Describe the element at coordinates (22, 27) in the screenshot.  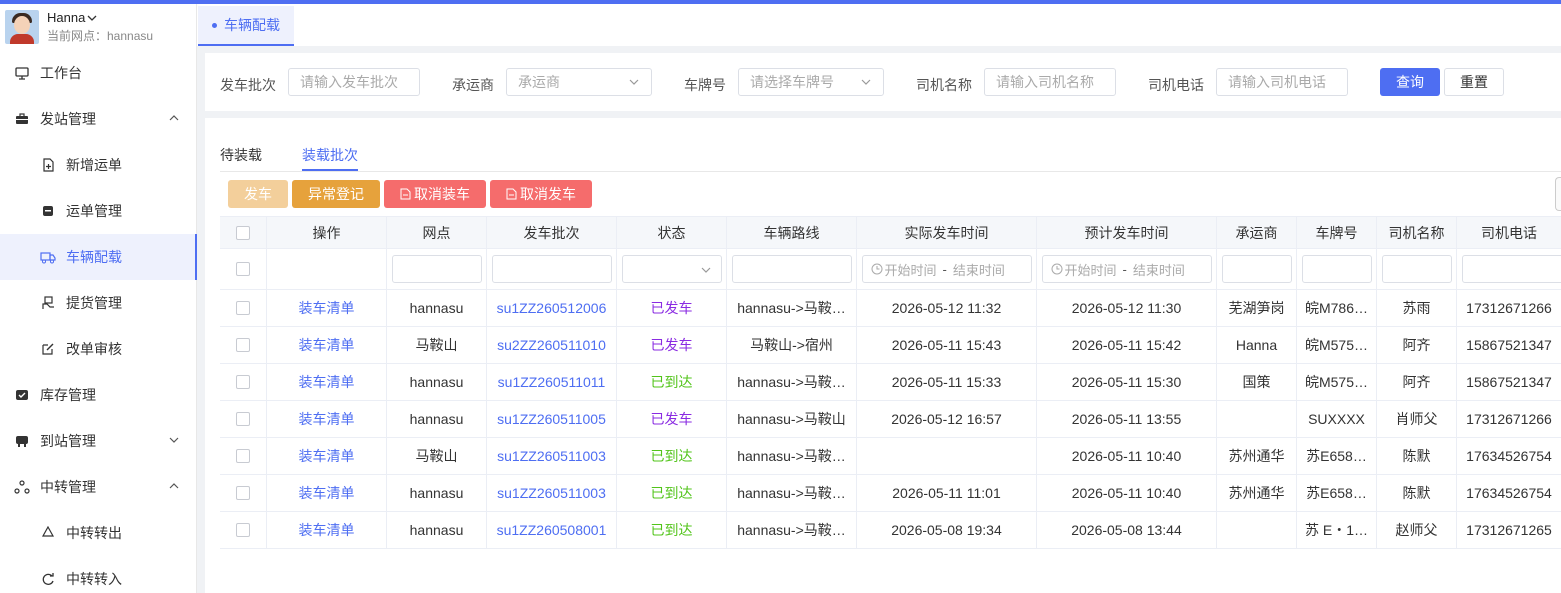
I see `avatar` at that location.